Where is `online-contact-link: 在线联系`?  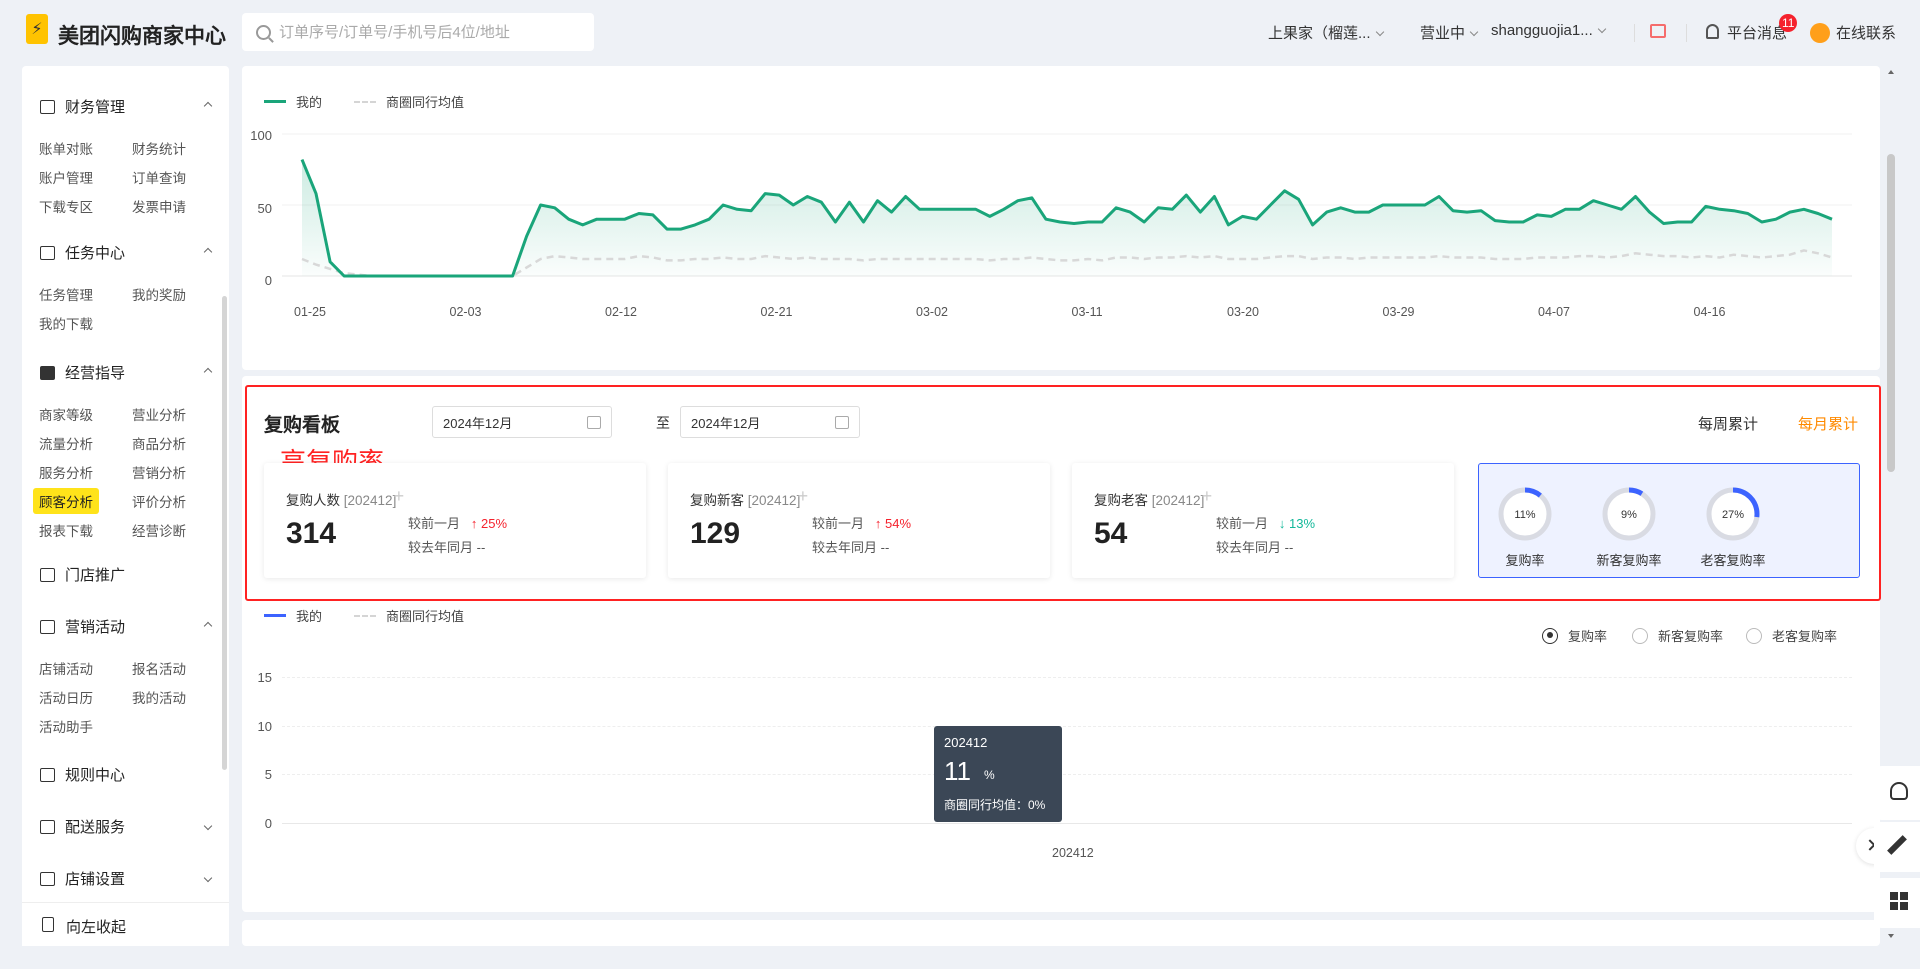
online-contact-link: 在线联系 is located at coordinates (1866, 32).